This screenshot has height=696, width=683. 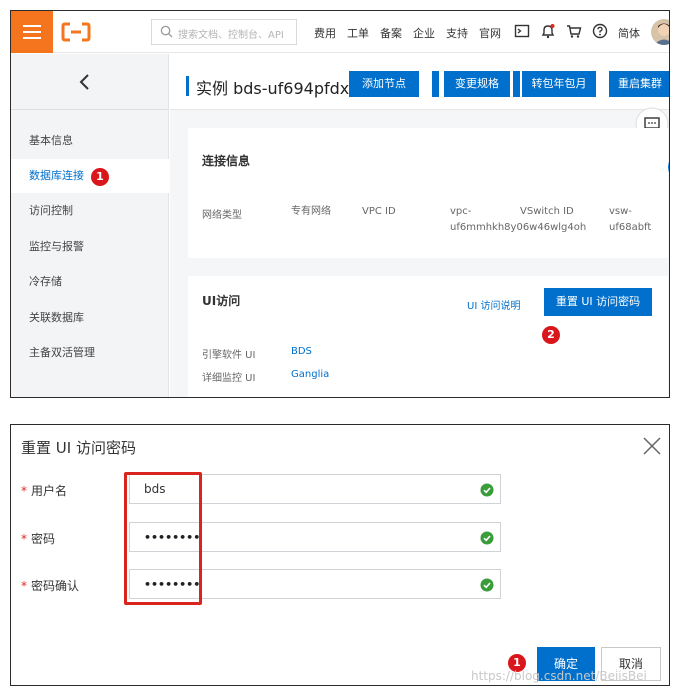 I want to click on step-badge-1: 1, so click(x=100, y=177).